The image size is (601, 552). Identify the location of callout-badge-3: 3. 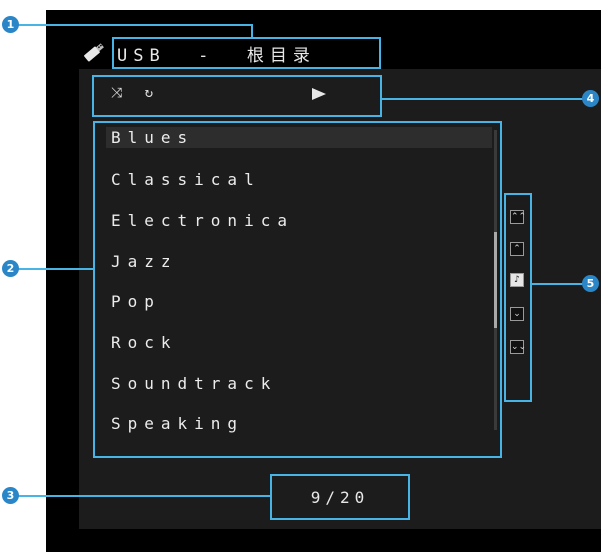
(10, 495).